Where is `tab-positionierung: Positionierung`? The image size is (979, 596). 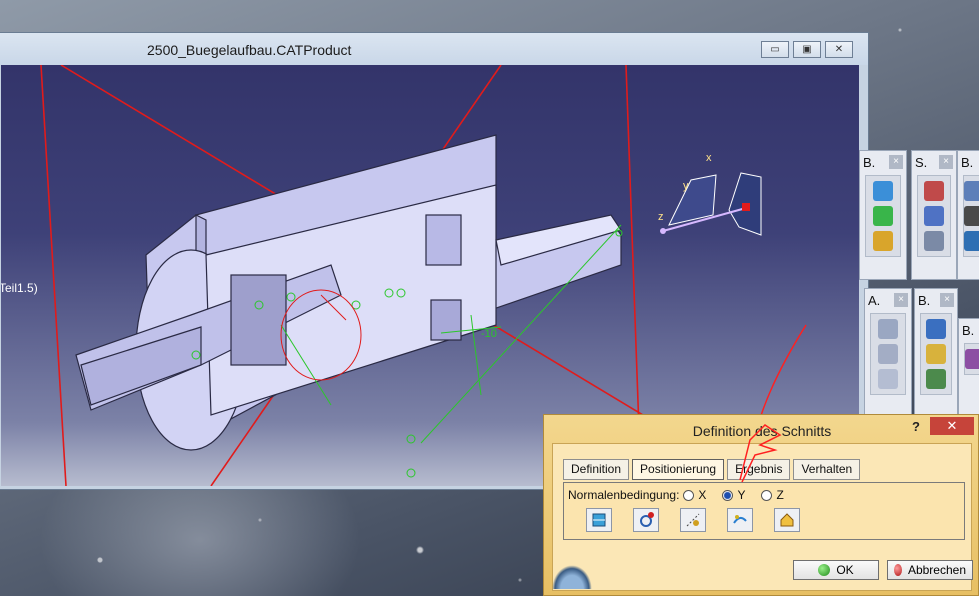
tab-positionierung: Positionierung is located at coordinates (678, 469).